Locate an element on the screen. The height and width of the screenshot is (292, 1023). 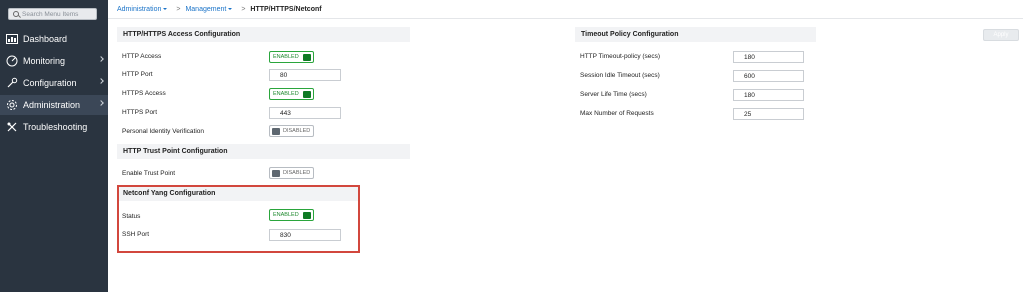
sidebar-item-label: Dashboard is located at coordinates (45, 39).